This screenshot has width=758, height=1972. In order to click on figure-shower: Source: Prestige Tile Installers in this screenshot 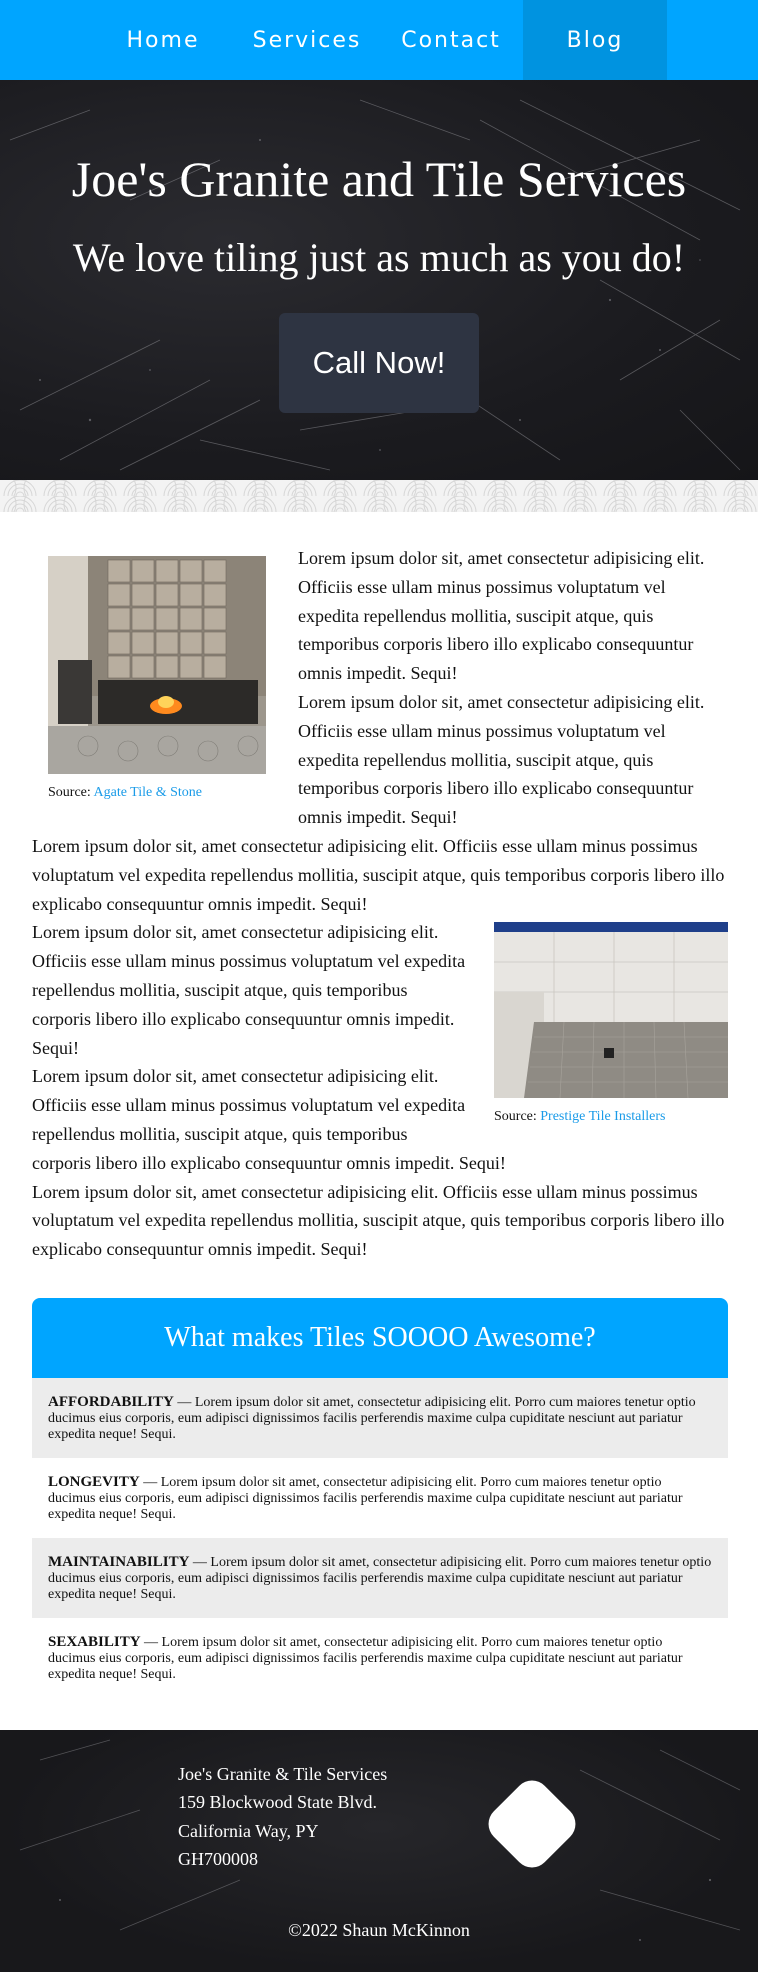, I will do `click(611, 1024)`.